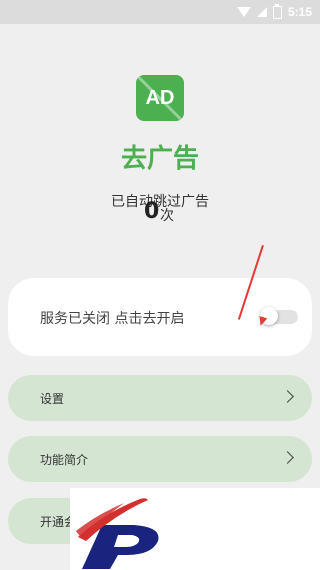  I want to click on brand-p-logo-icon, so click(117, 533).